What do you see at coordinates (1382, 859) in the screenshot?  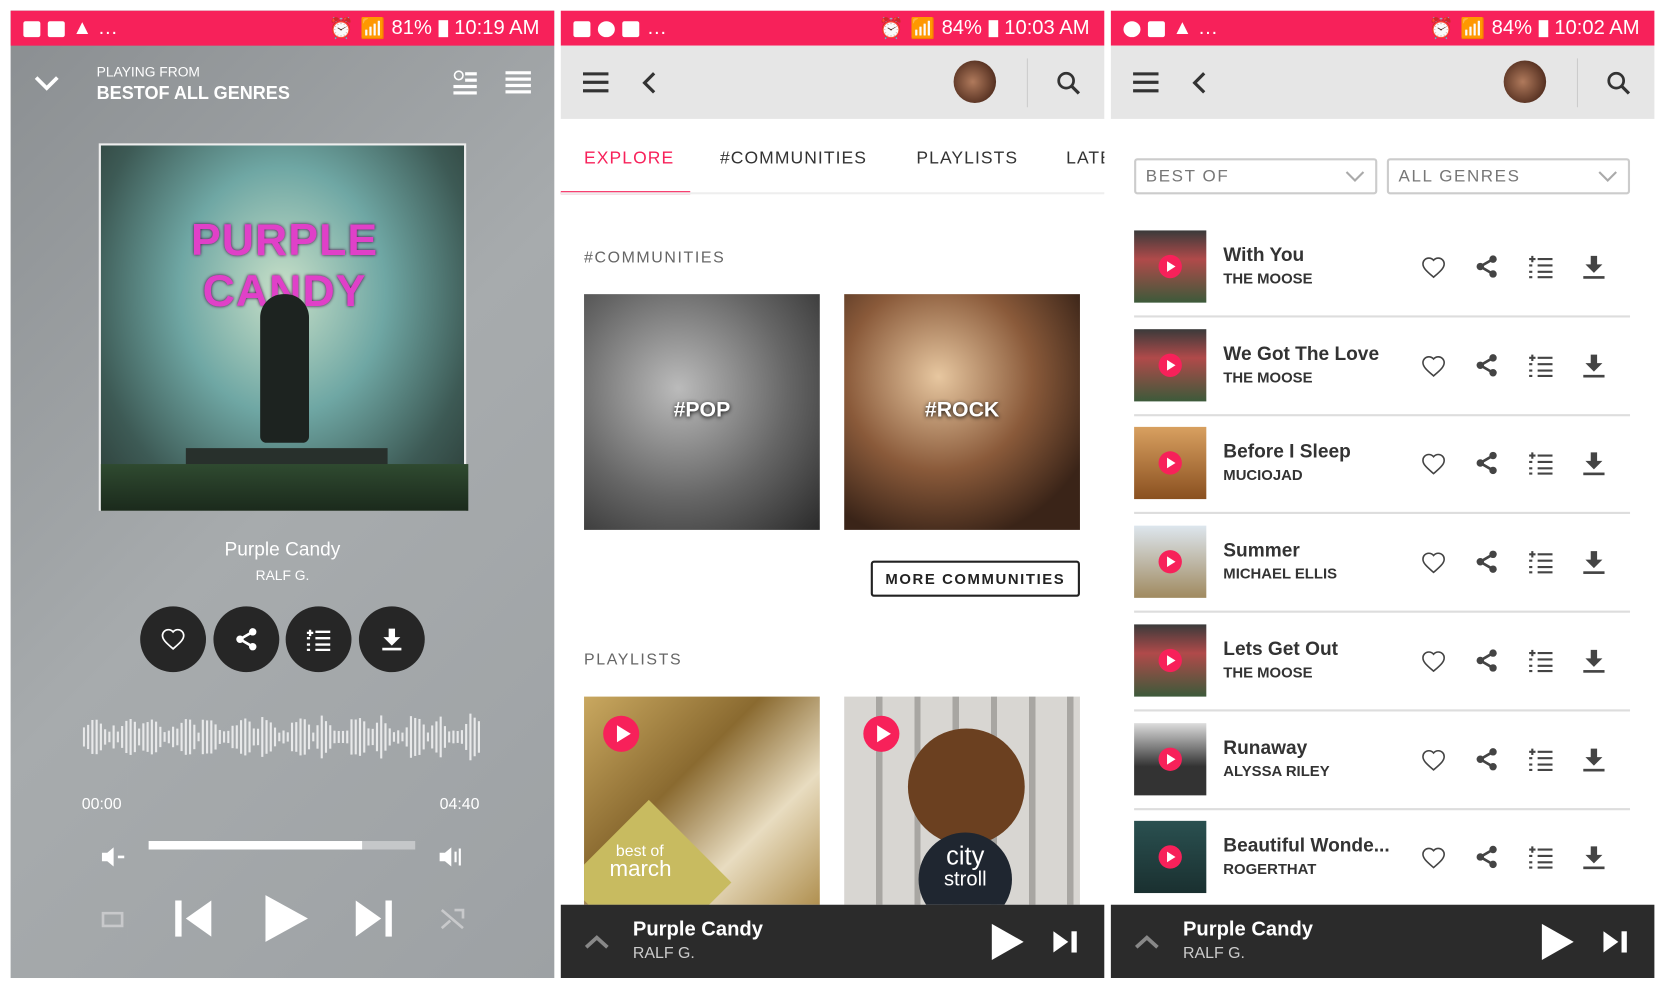 I see `track-row: Beautiful Wonde... ROGERTHAT` at bounding box center [1382, 859].